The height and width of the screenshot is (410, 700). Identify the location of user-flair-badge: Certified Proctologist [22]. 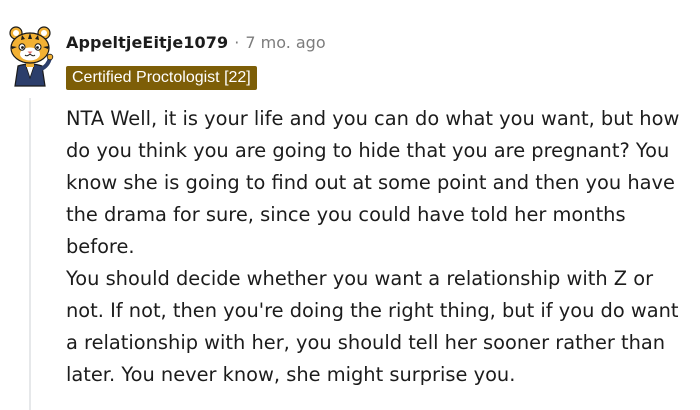
(161, 78).